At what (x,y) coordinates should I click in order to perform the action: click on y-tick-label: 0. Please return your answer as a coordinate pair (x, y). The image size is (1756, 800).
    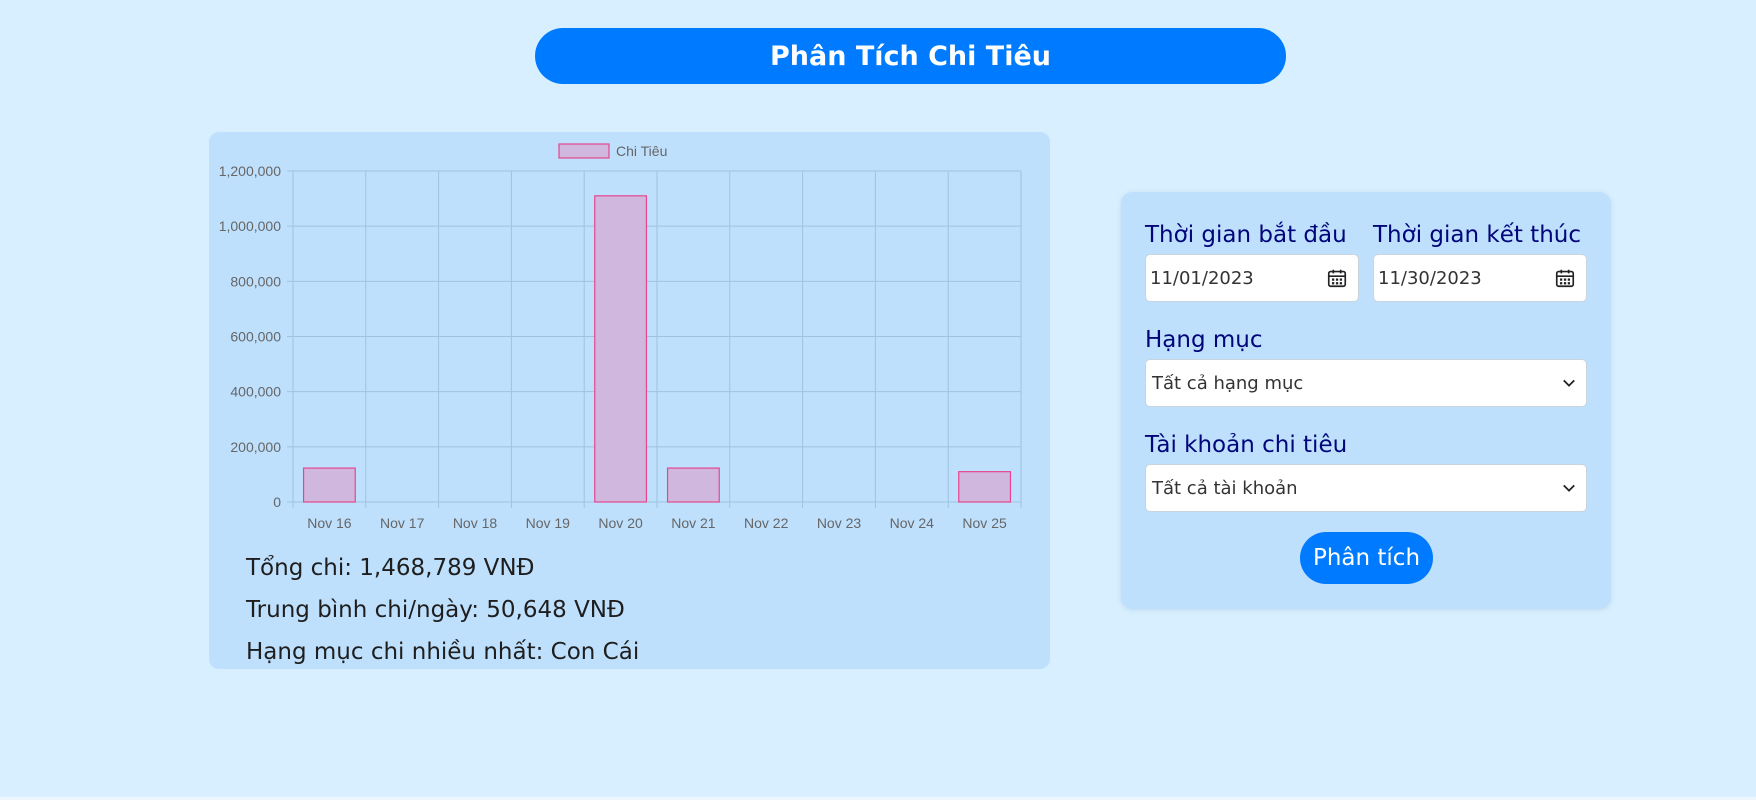
    Looking at the image, I should click on (277, 502).